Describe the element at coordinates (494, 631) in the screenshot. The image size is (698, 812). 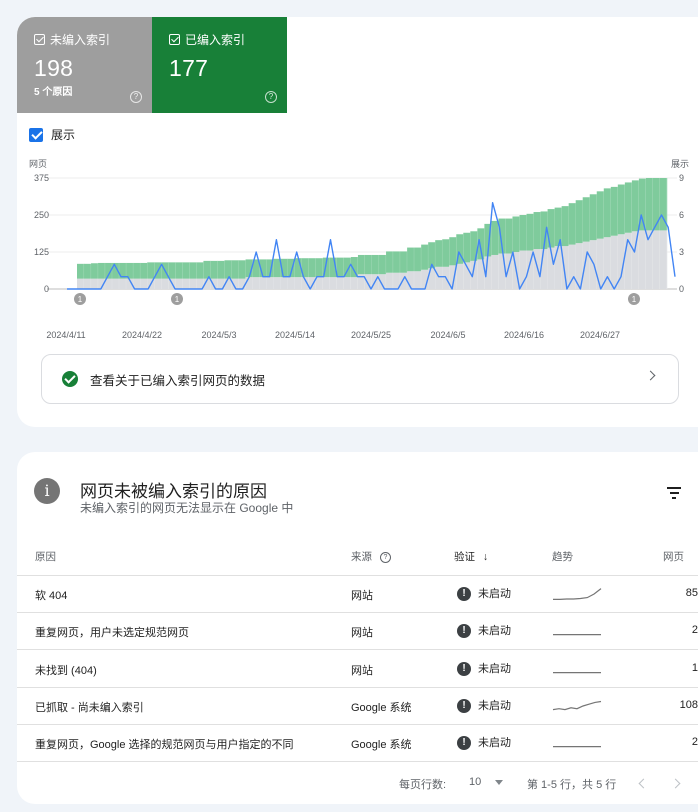
I see `status-text: 未启动` at that location.